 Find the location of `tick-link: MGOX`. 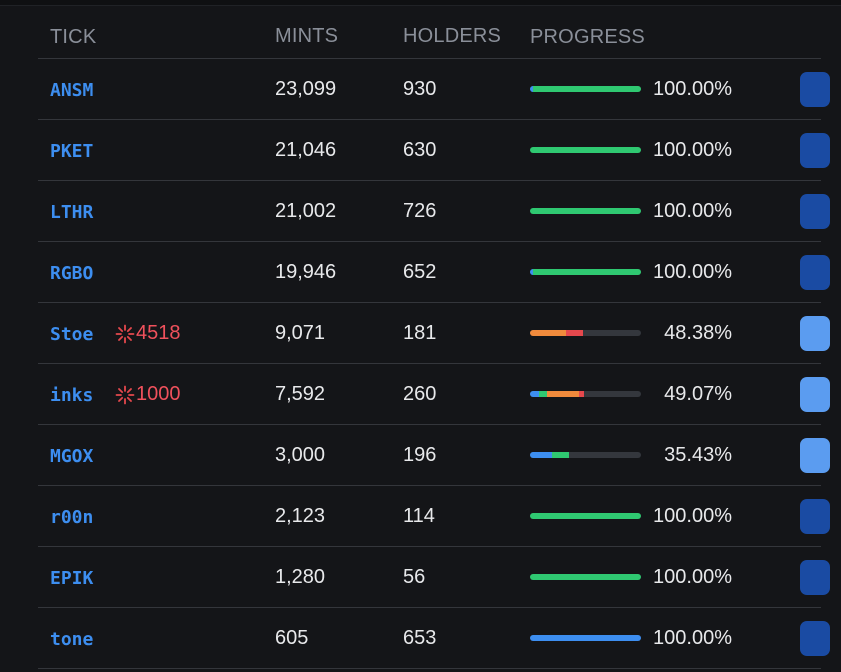

tick-link: MGOX is located at coordinates (71, 456).